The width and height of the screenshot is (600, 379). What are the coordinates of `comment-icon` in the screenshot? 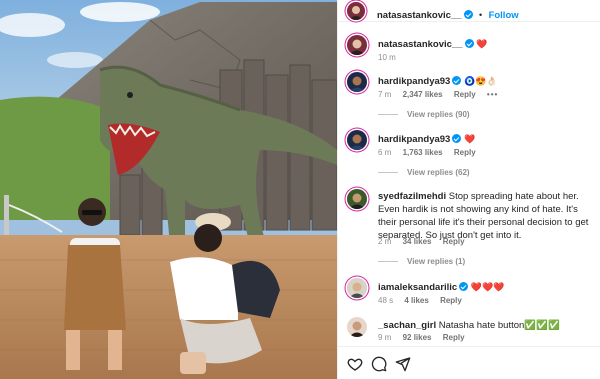 It's located at (379, 364).